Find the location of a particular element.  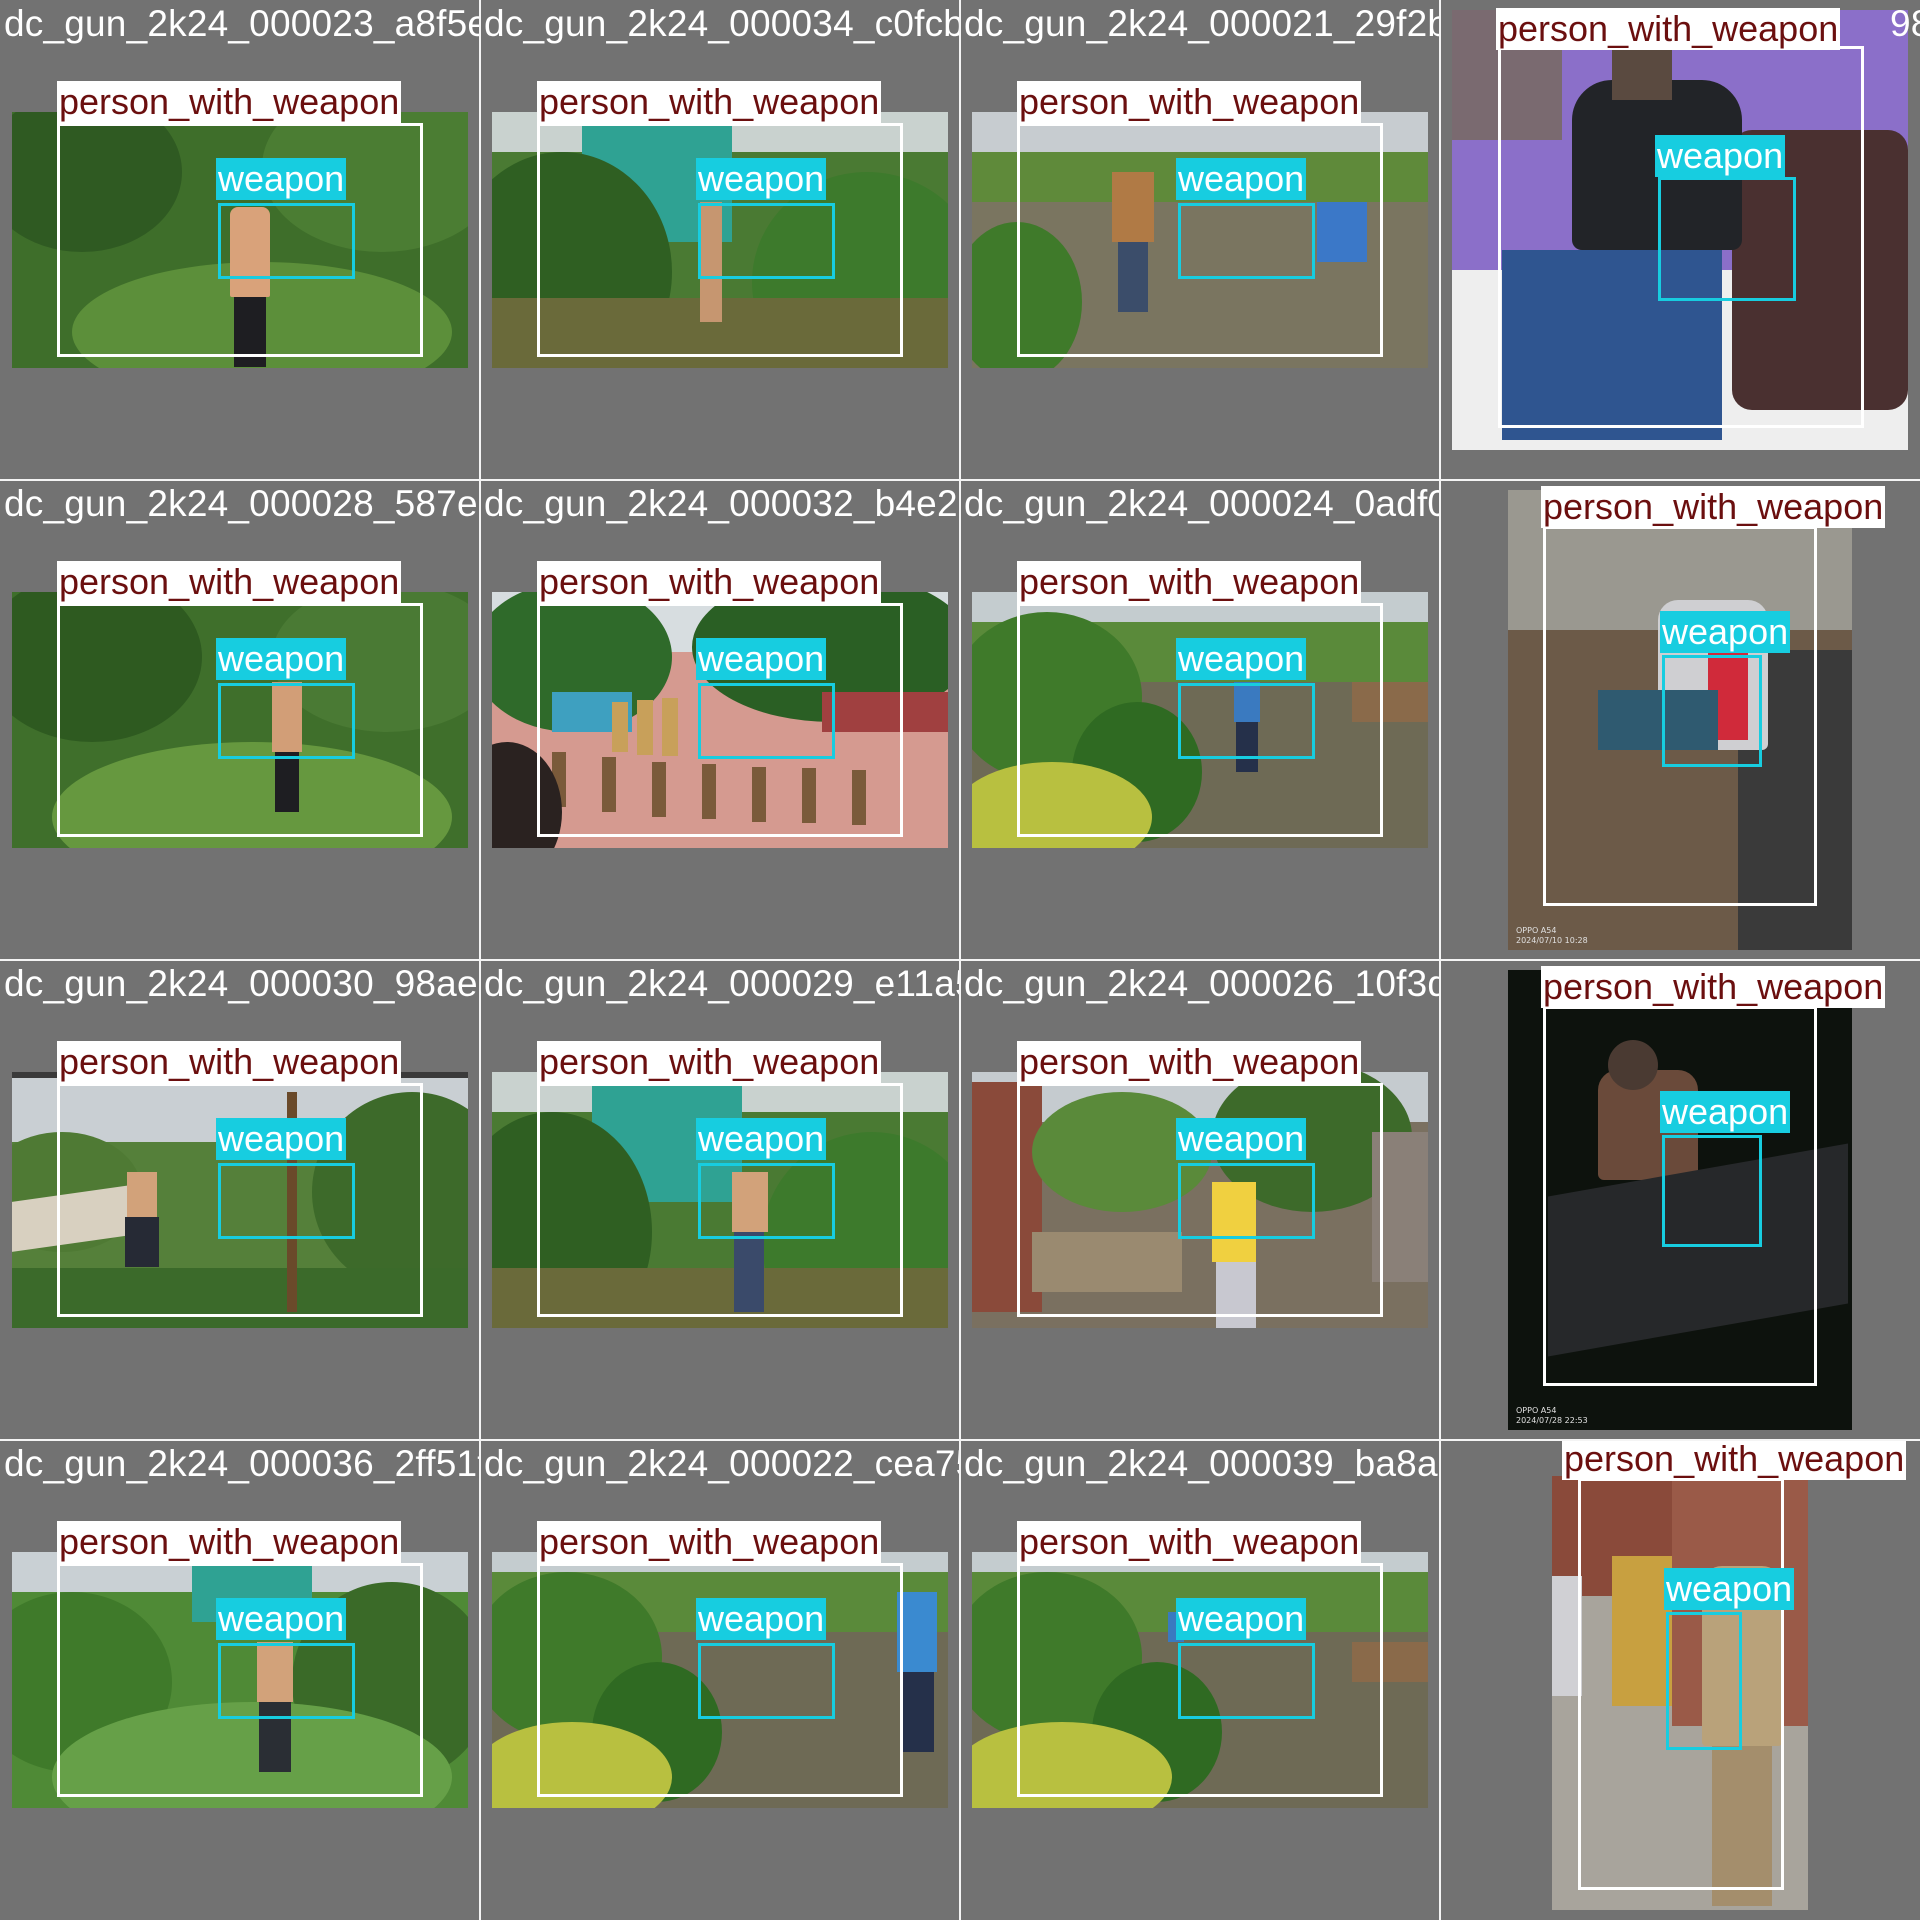

tile-filename: dc_gun_2k24_000030_98aed36b.jpg is located at coordinates (242, 983).